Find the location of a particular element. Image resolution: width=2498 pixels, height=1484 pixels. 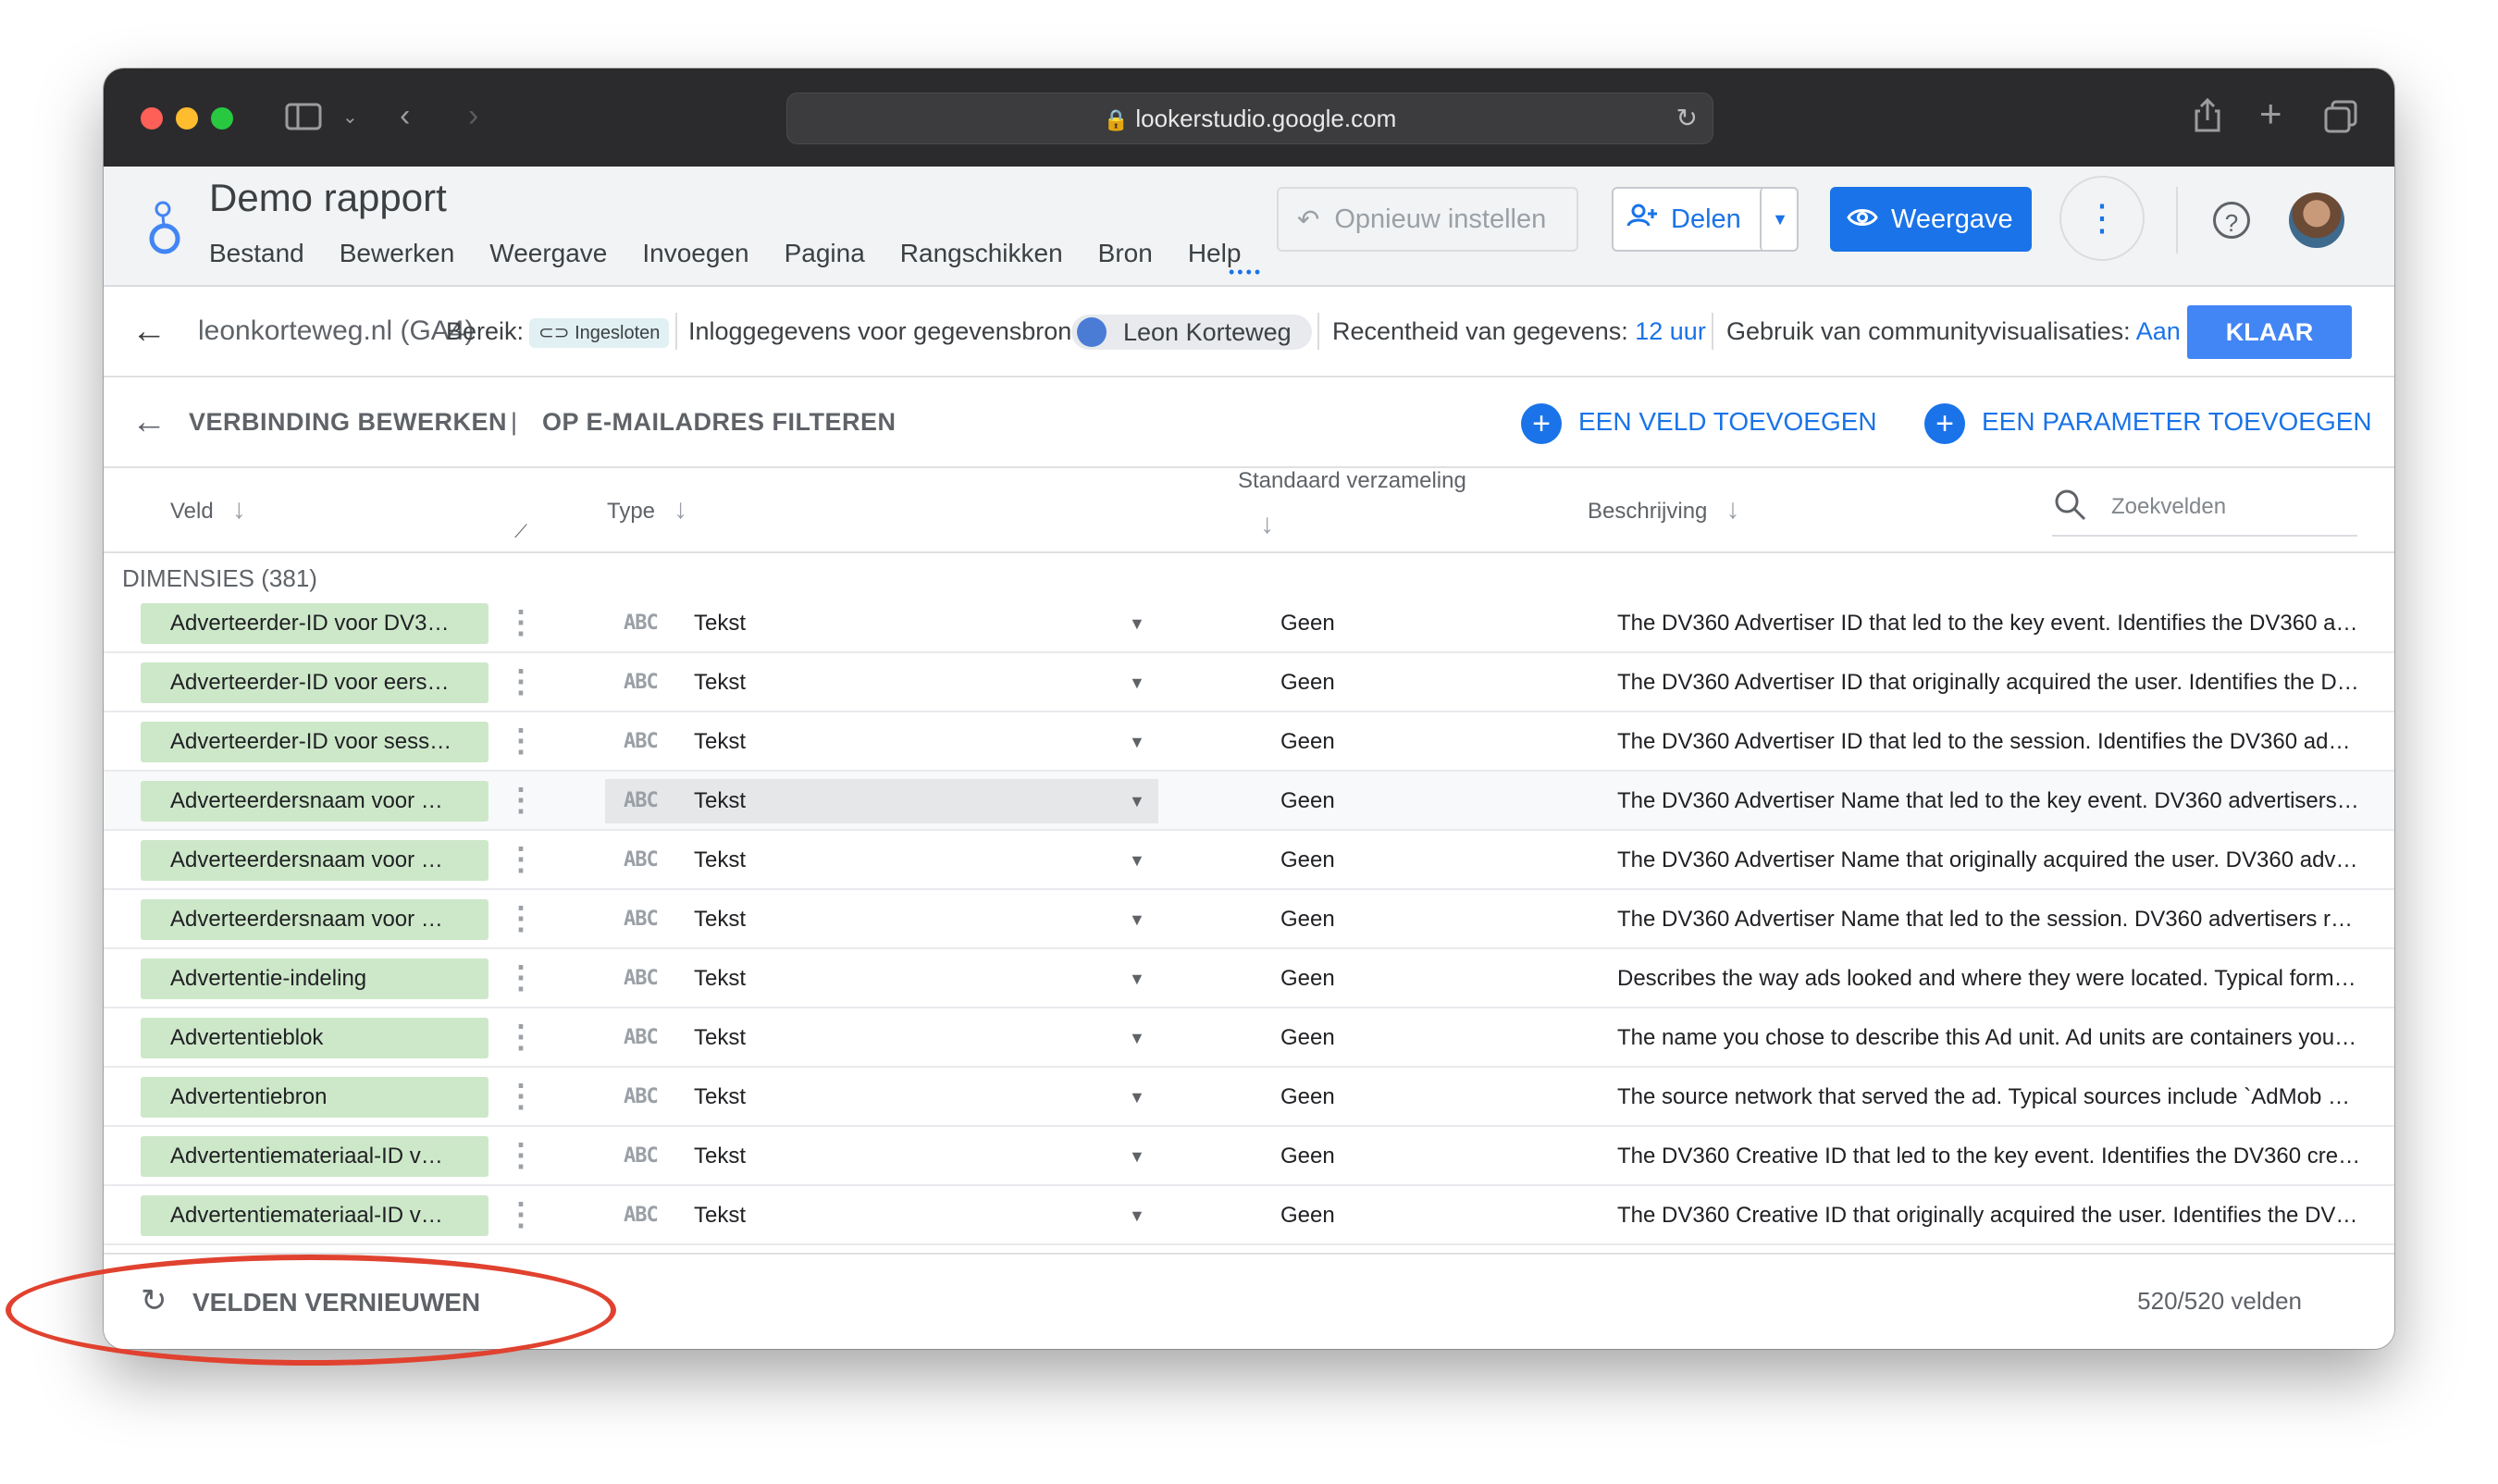

freshness-setting: Recentheid van gegevens: 12 uur is located at coordinates (1519, 331).